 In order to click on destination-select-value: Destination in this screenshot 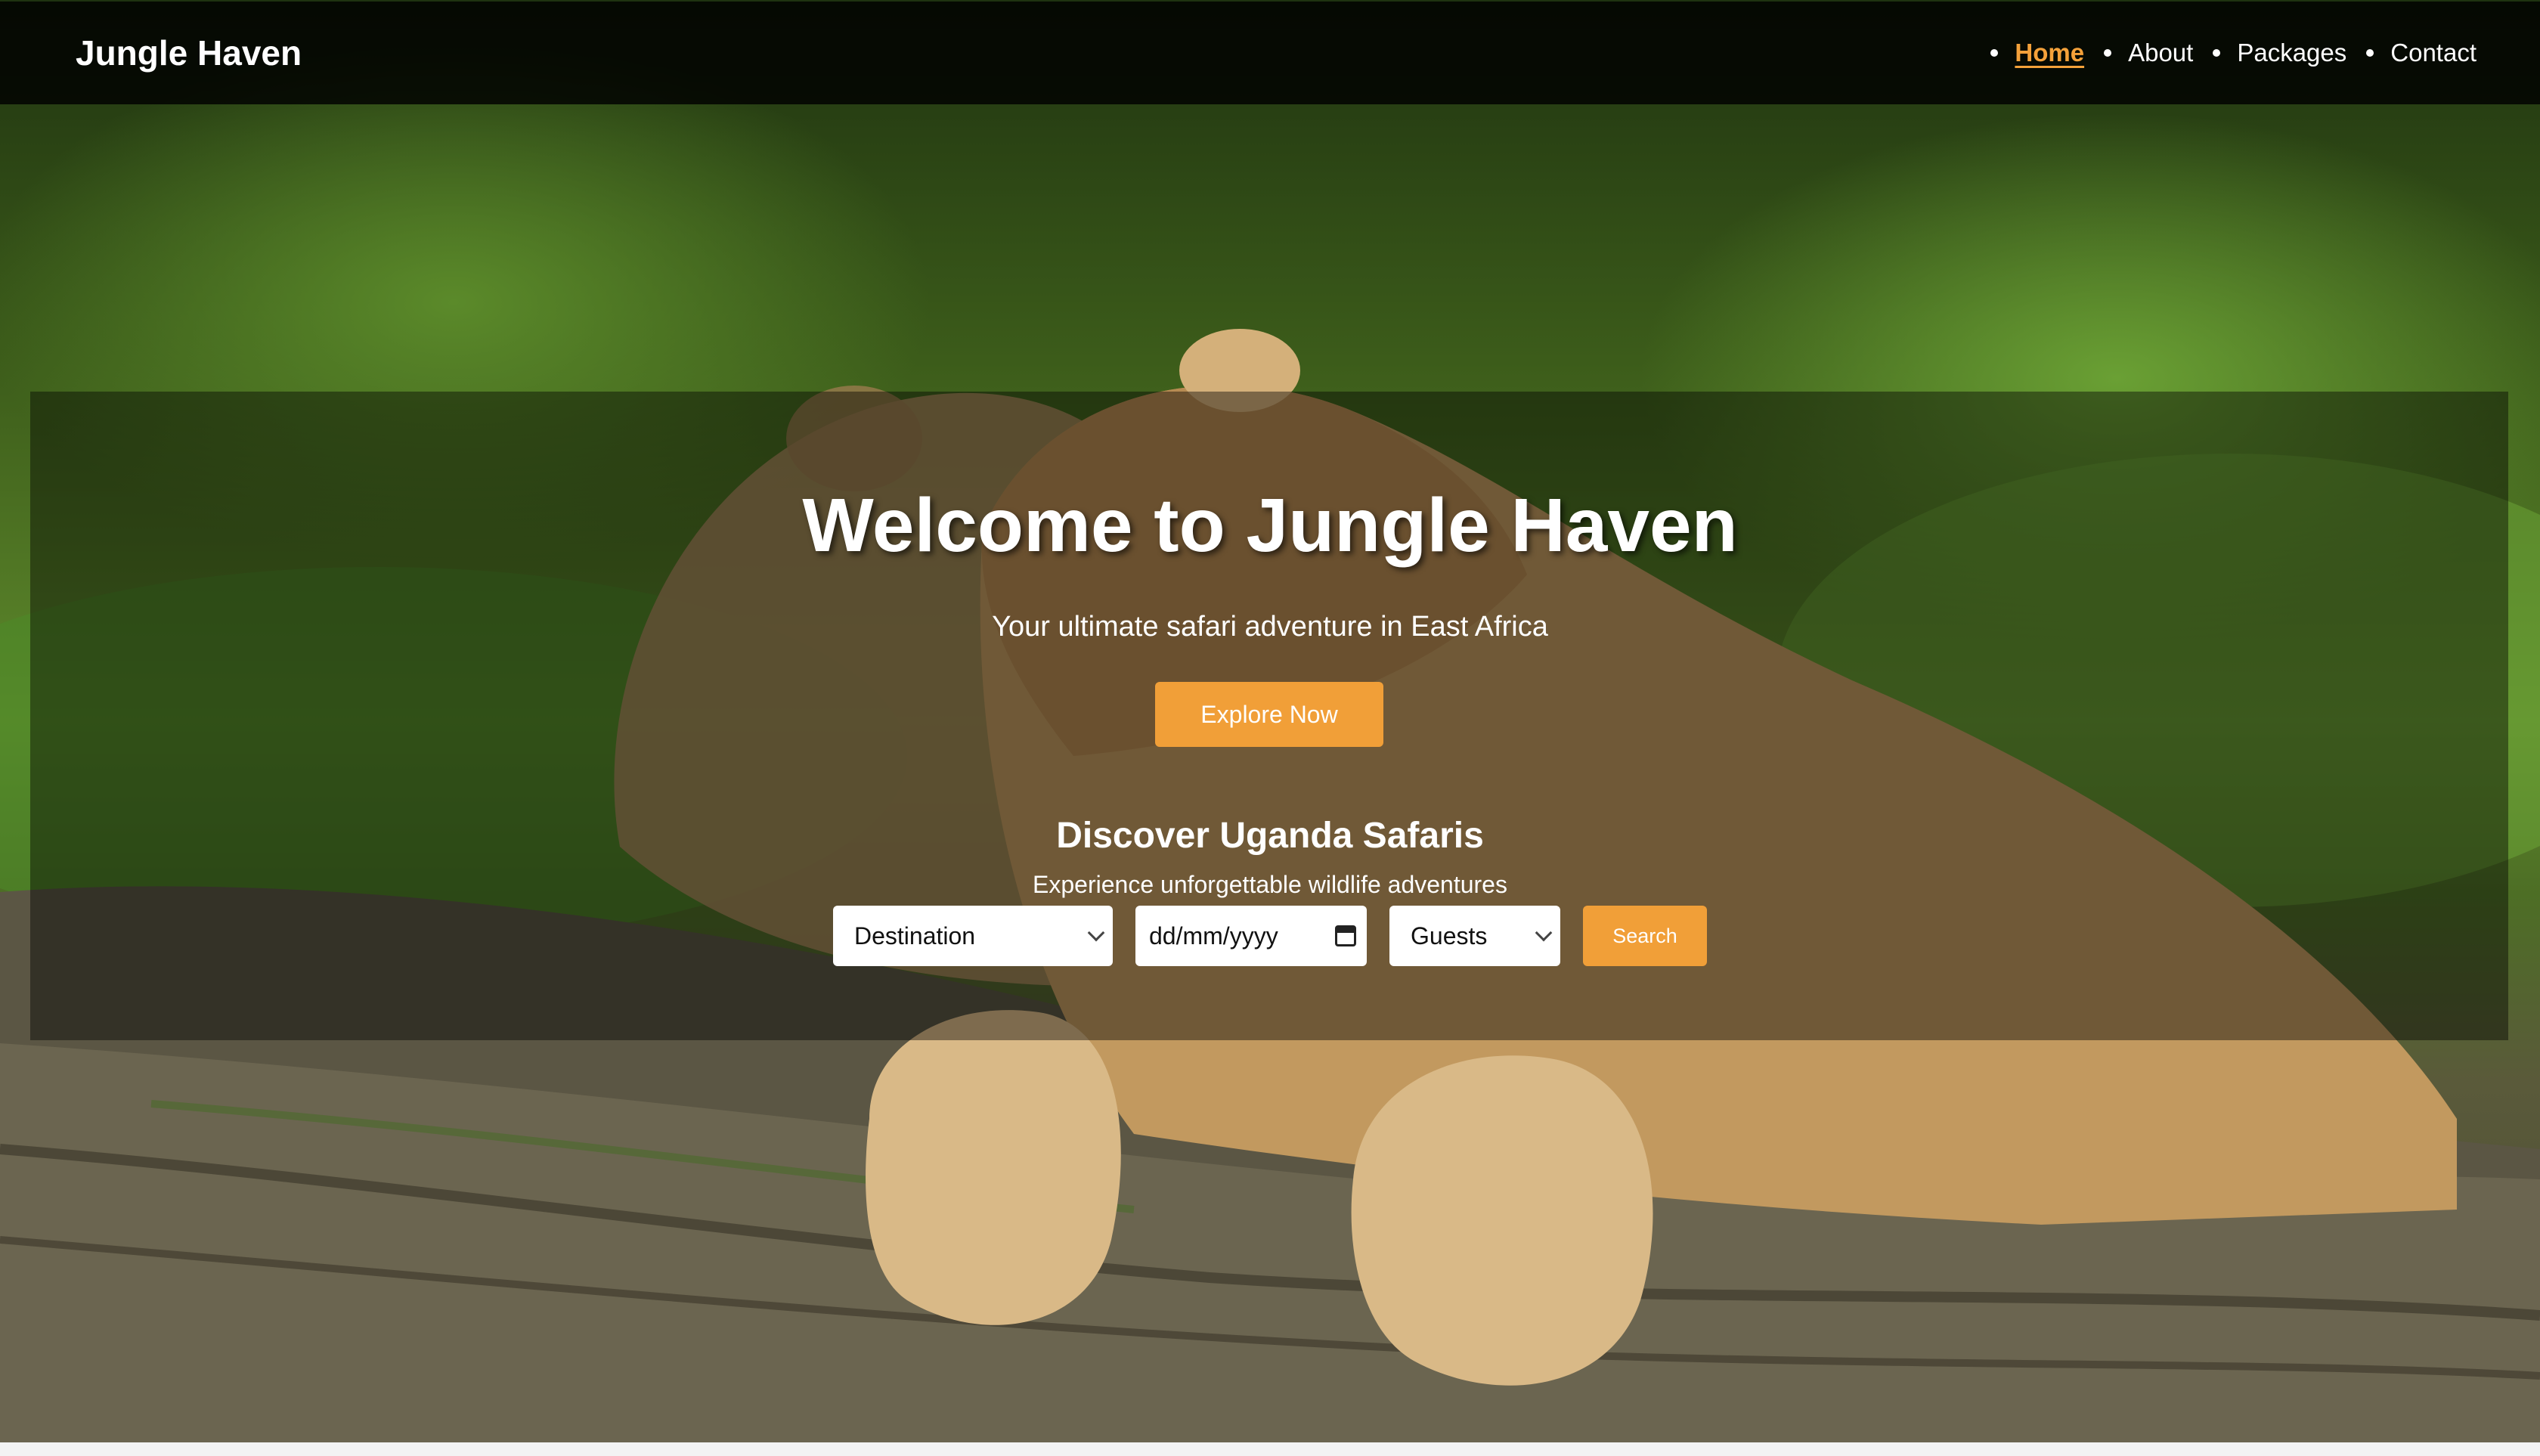, I will do `click(915, 935)`.